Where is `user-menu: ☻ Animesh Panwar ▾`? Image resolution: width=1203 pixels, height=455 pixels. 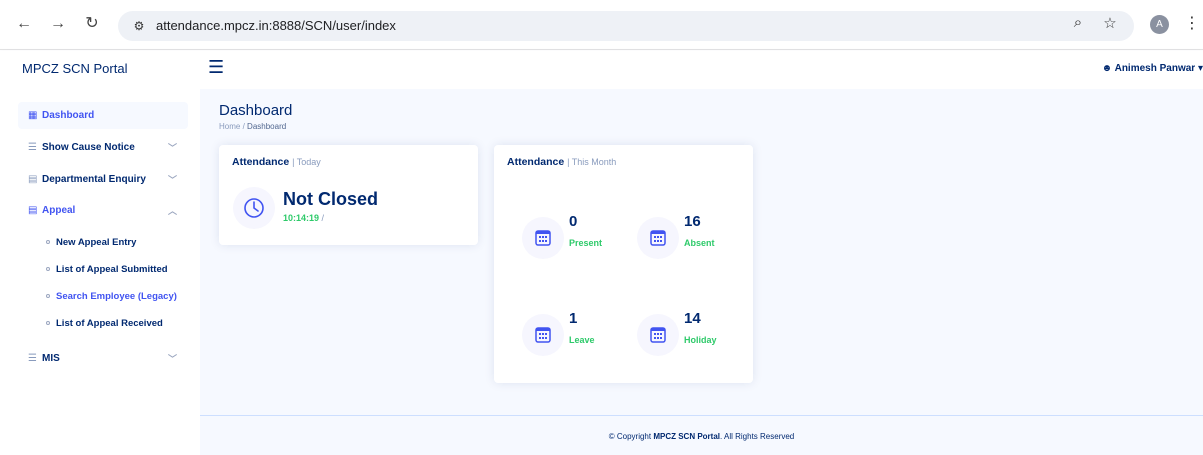
user-menu: ☻ Animesh Panwar ▾ is located at coordinates (1152, 68).